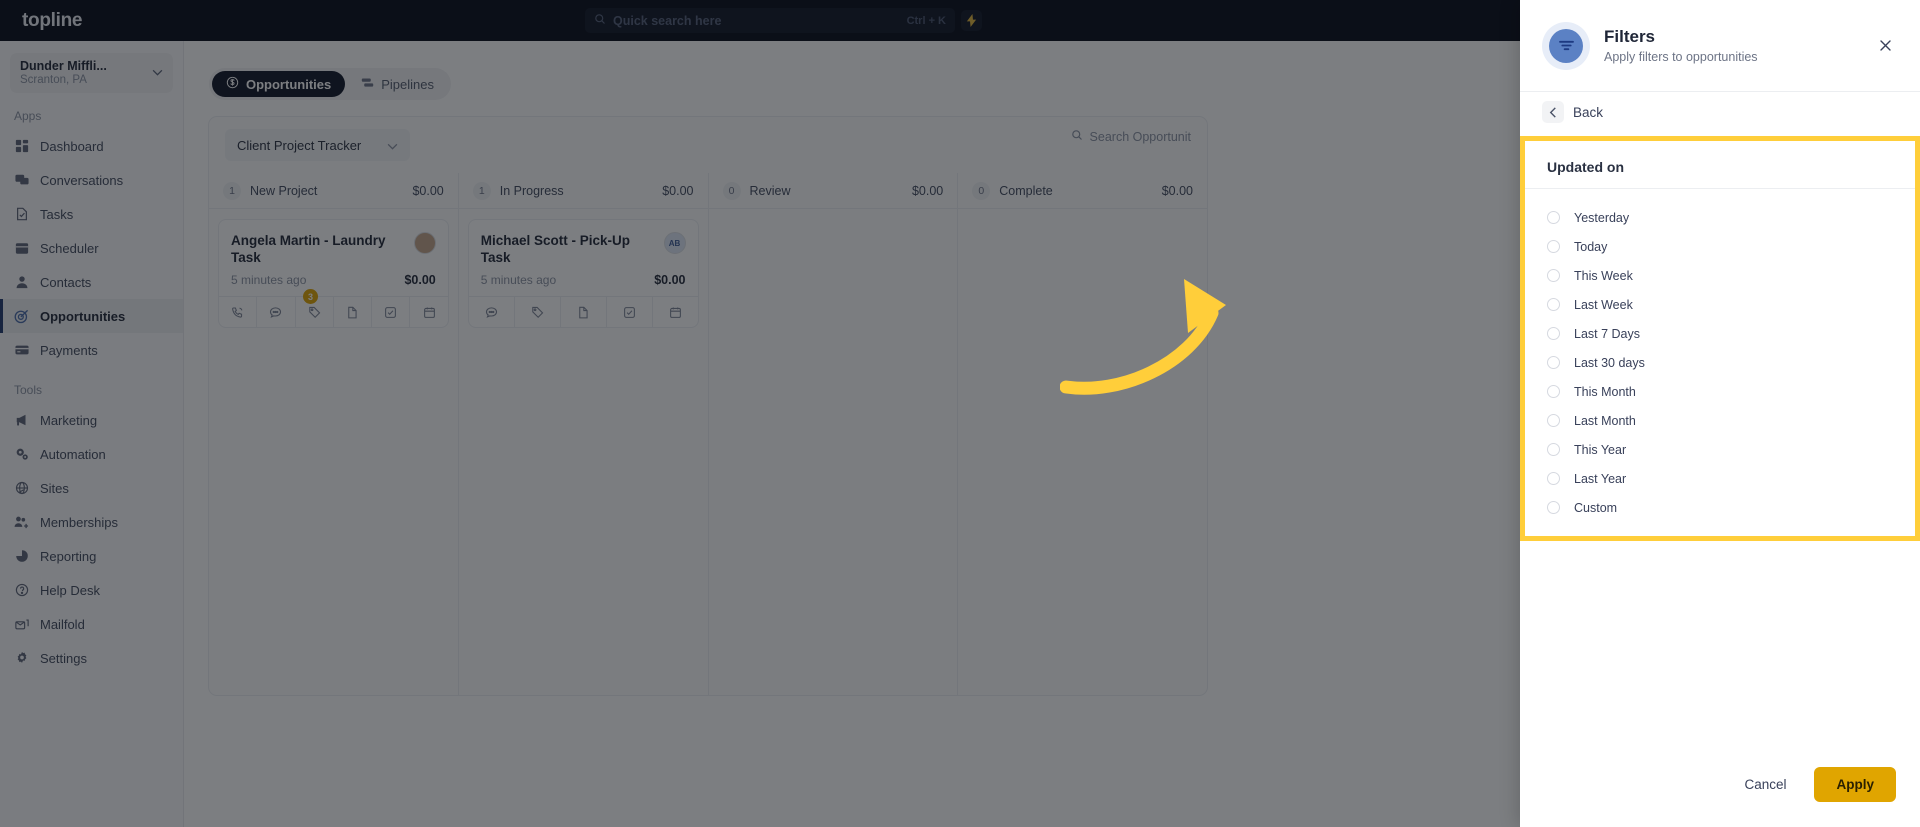  What do you see at coordinates (1630, 36) in the screenshot?
I see `drawer-title: Filters` at bounding box center [1630, 36].